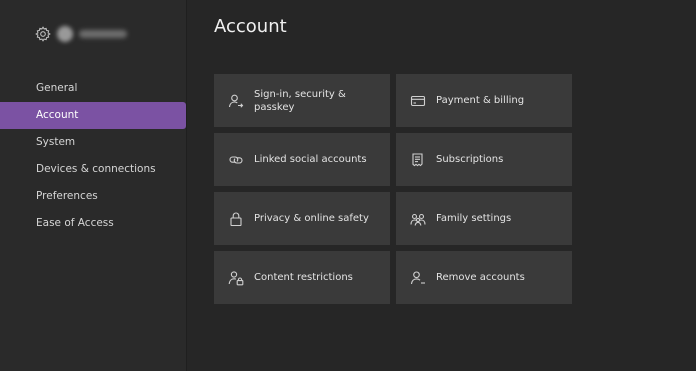 The height and width of the screenshot is (371, 696). I want to click on tile-label: Sign-in, security & passkey, so click(300, 100).